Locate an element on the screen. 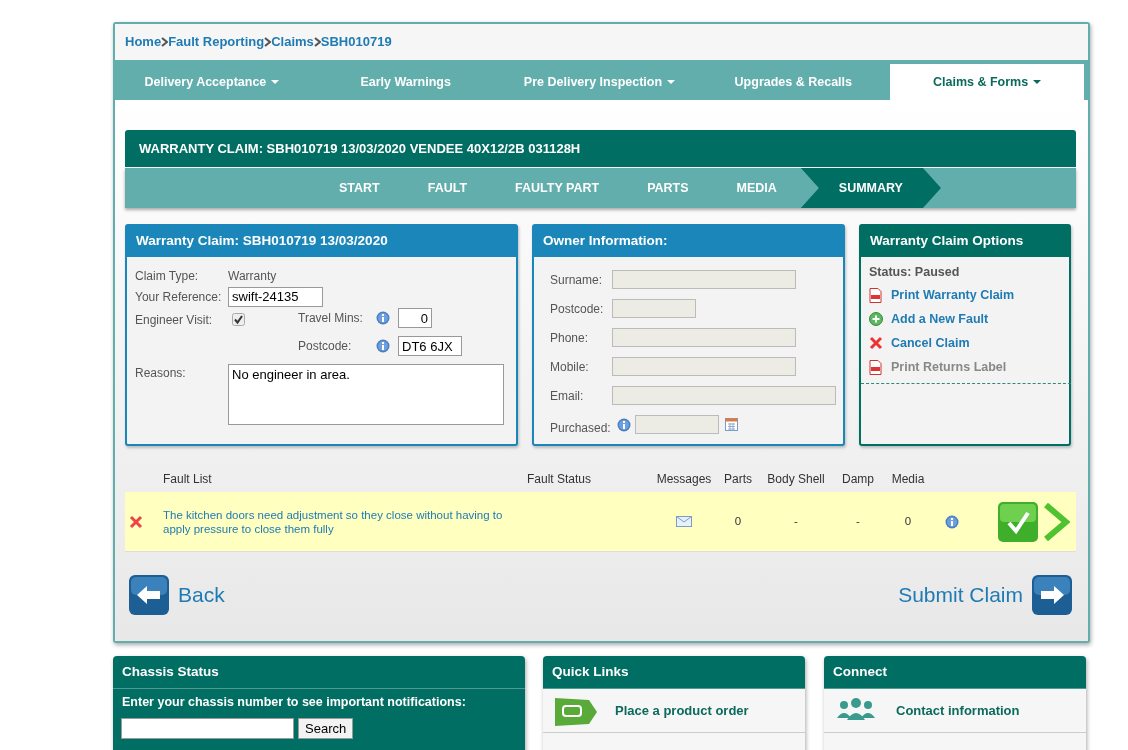 The height and width of the screenshot is (750, 1128). option-link: Add a New Fault is located at coordinates (940, 319).